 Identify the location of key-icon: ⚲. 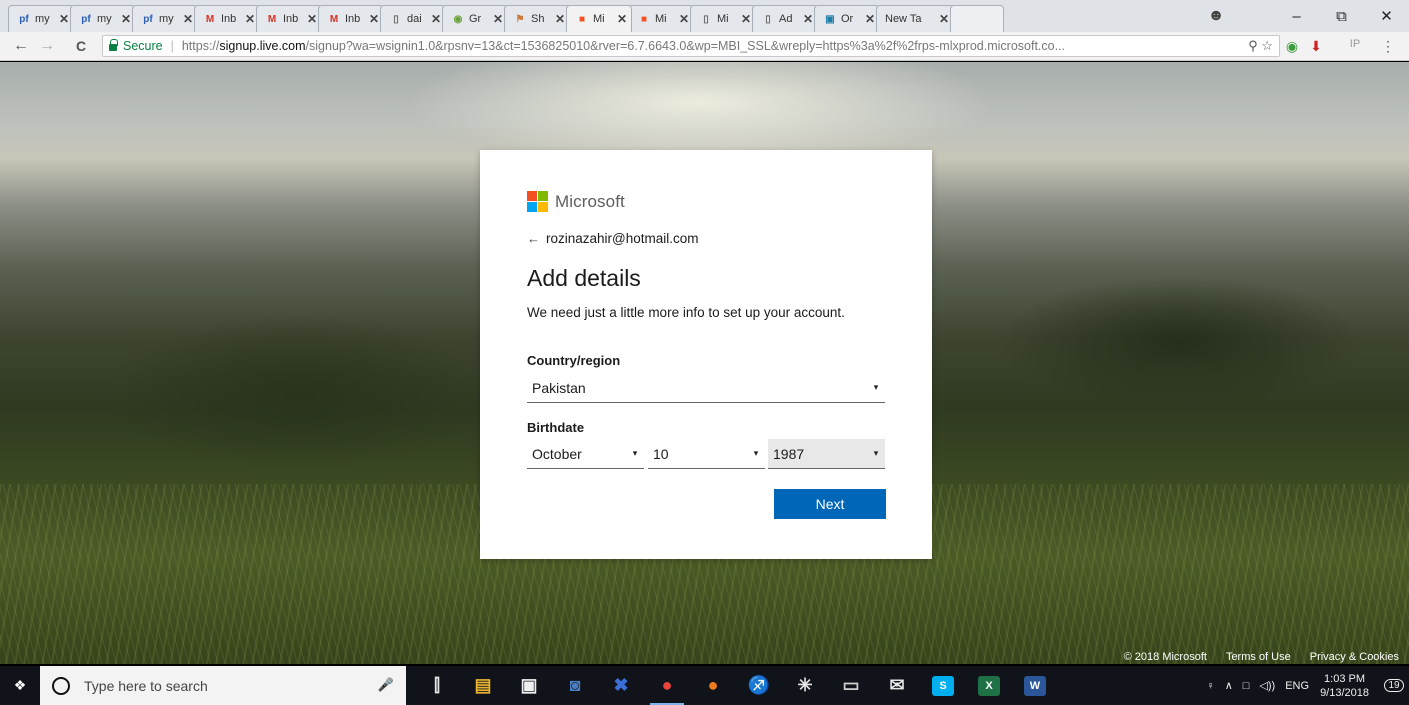
(1253, 45).